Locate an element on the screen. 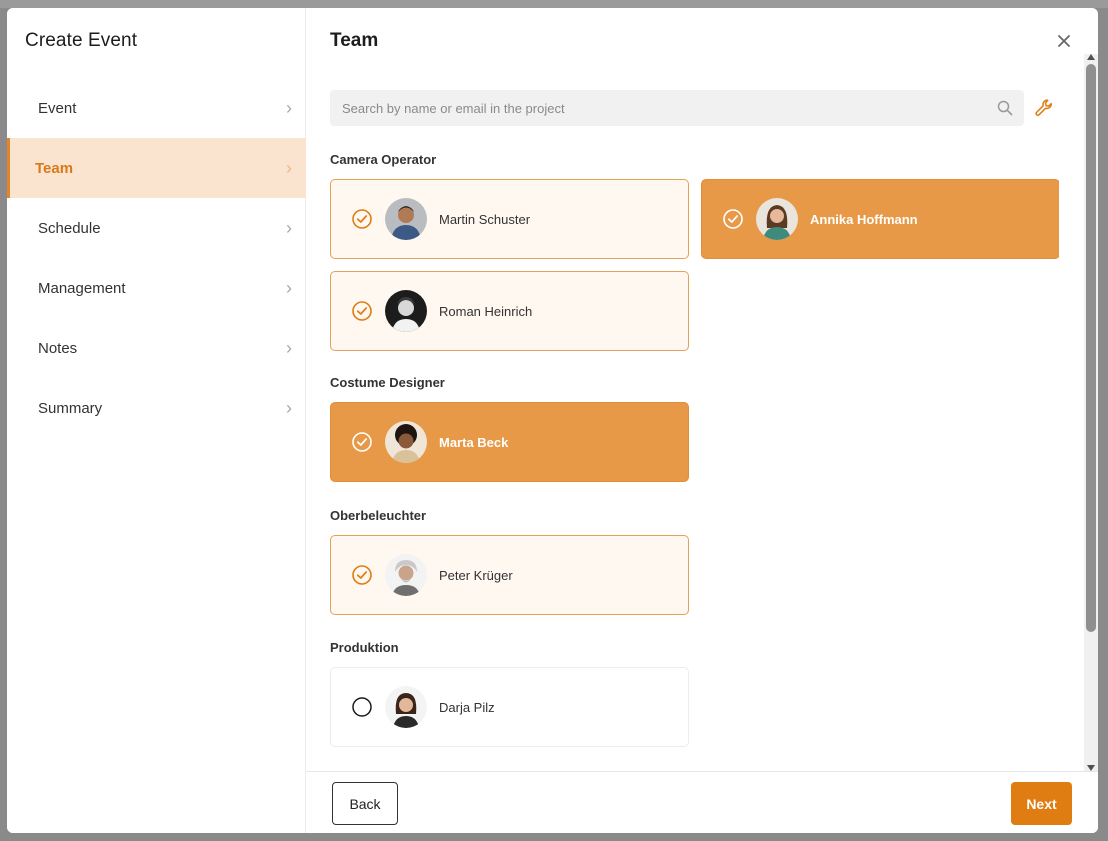 The height and width of the screenshot is (841, 1108). radio-empty-icon is located at coordinates (362, 707).